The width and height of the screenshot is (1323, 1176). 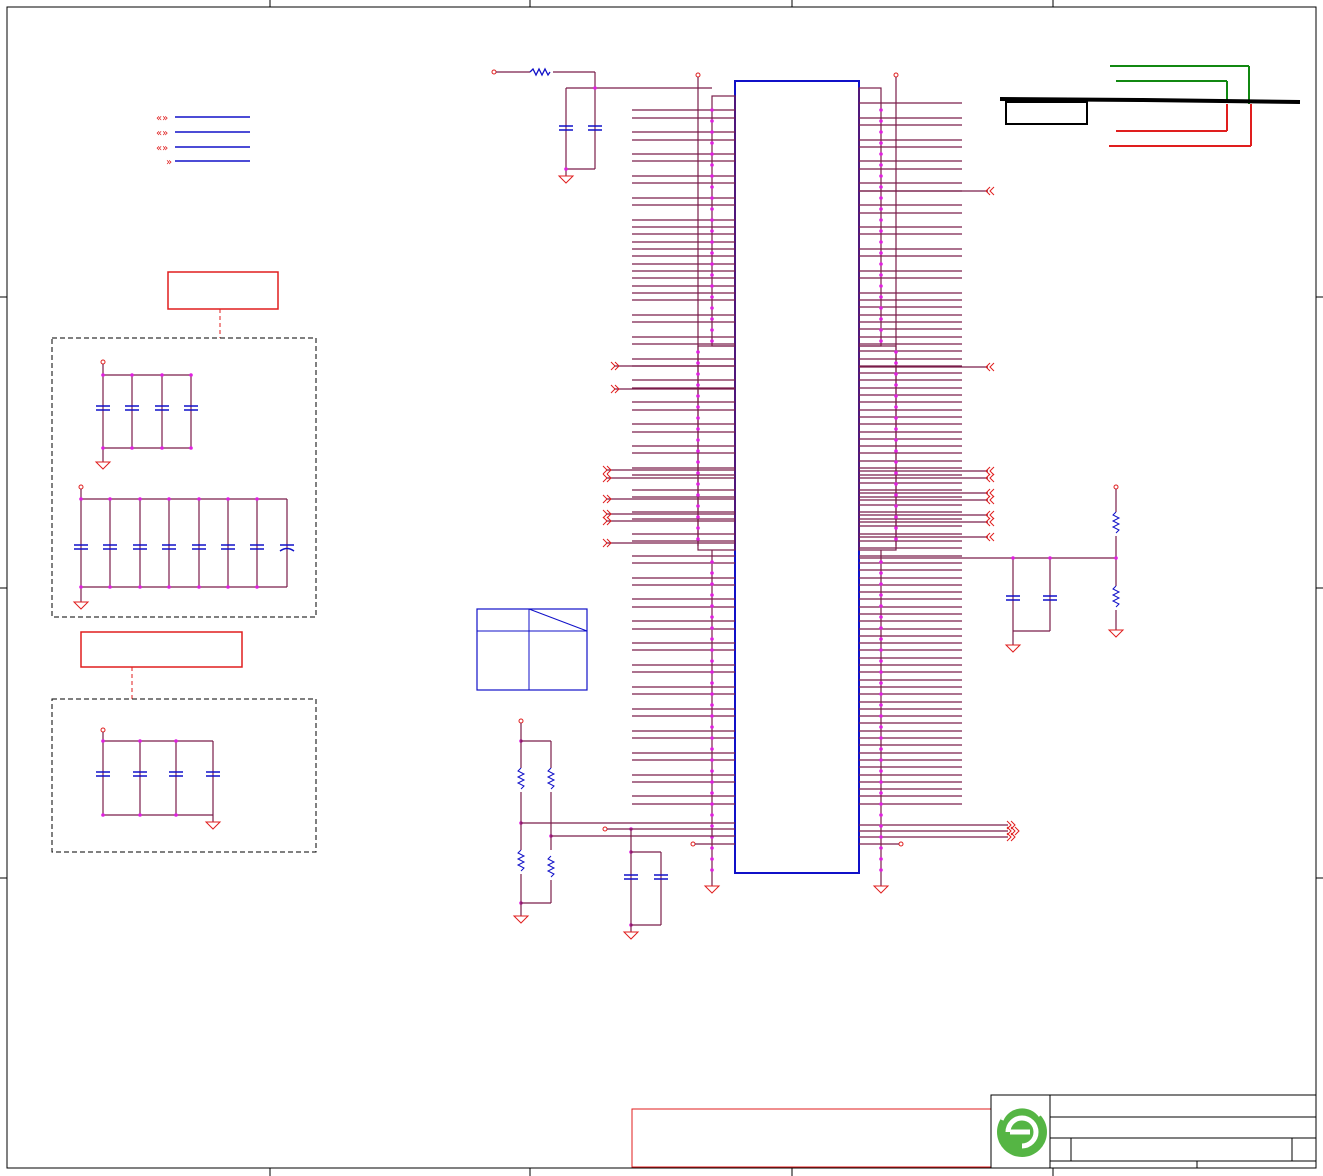 I want to click on offpage-net-stubs: «» «» «» », so click(x=203, y=140).